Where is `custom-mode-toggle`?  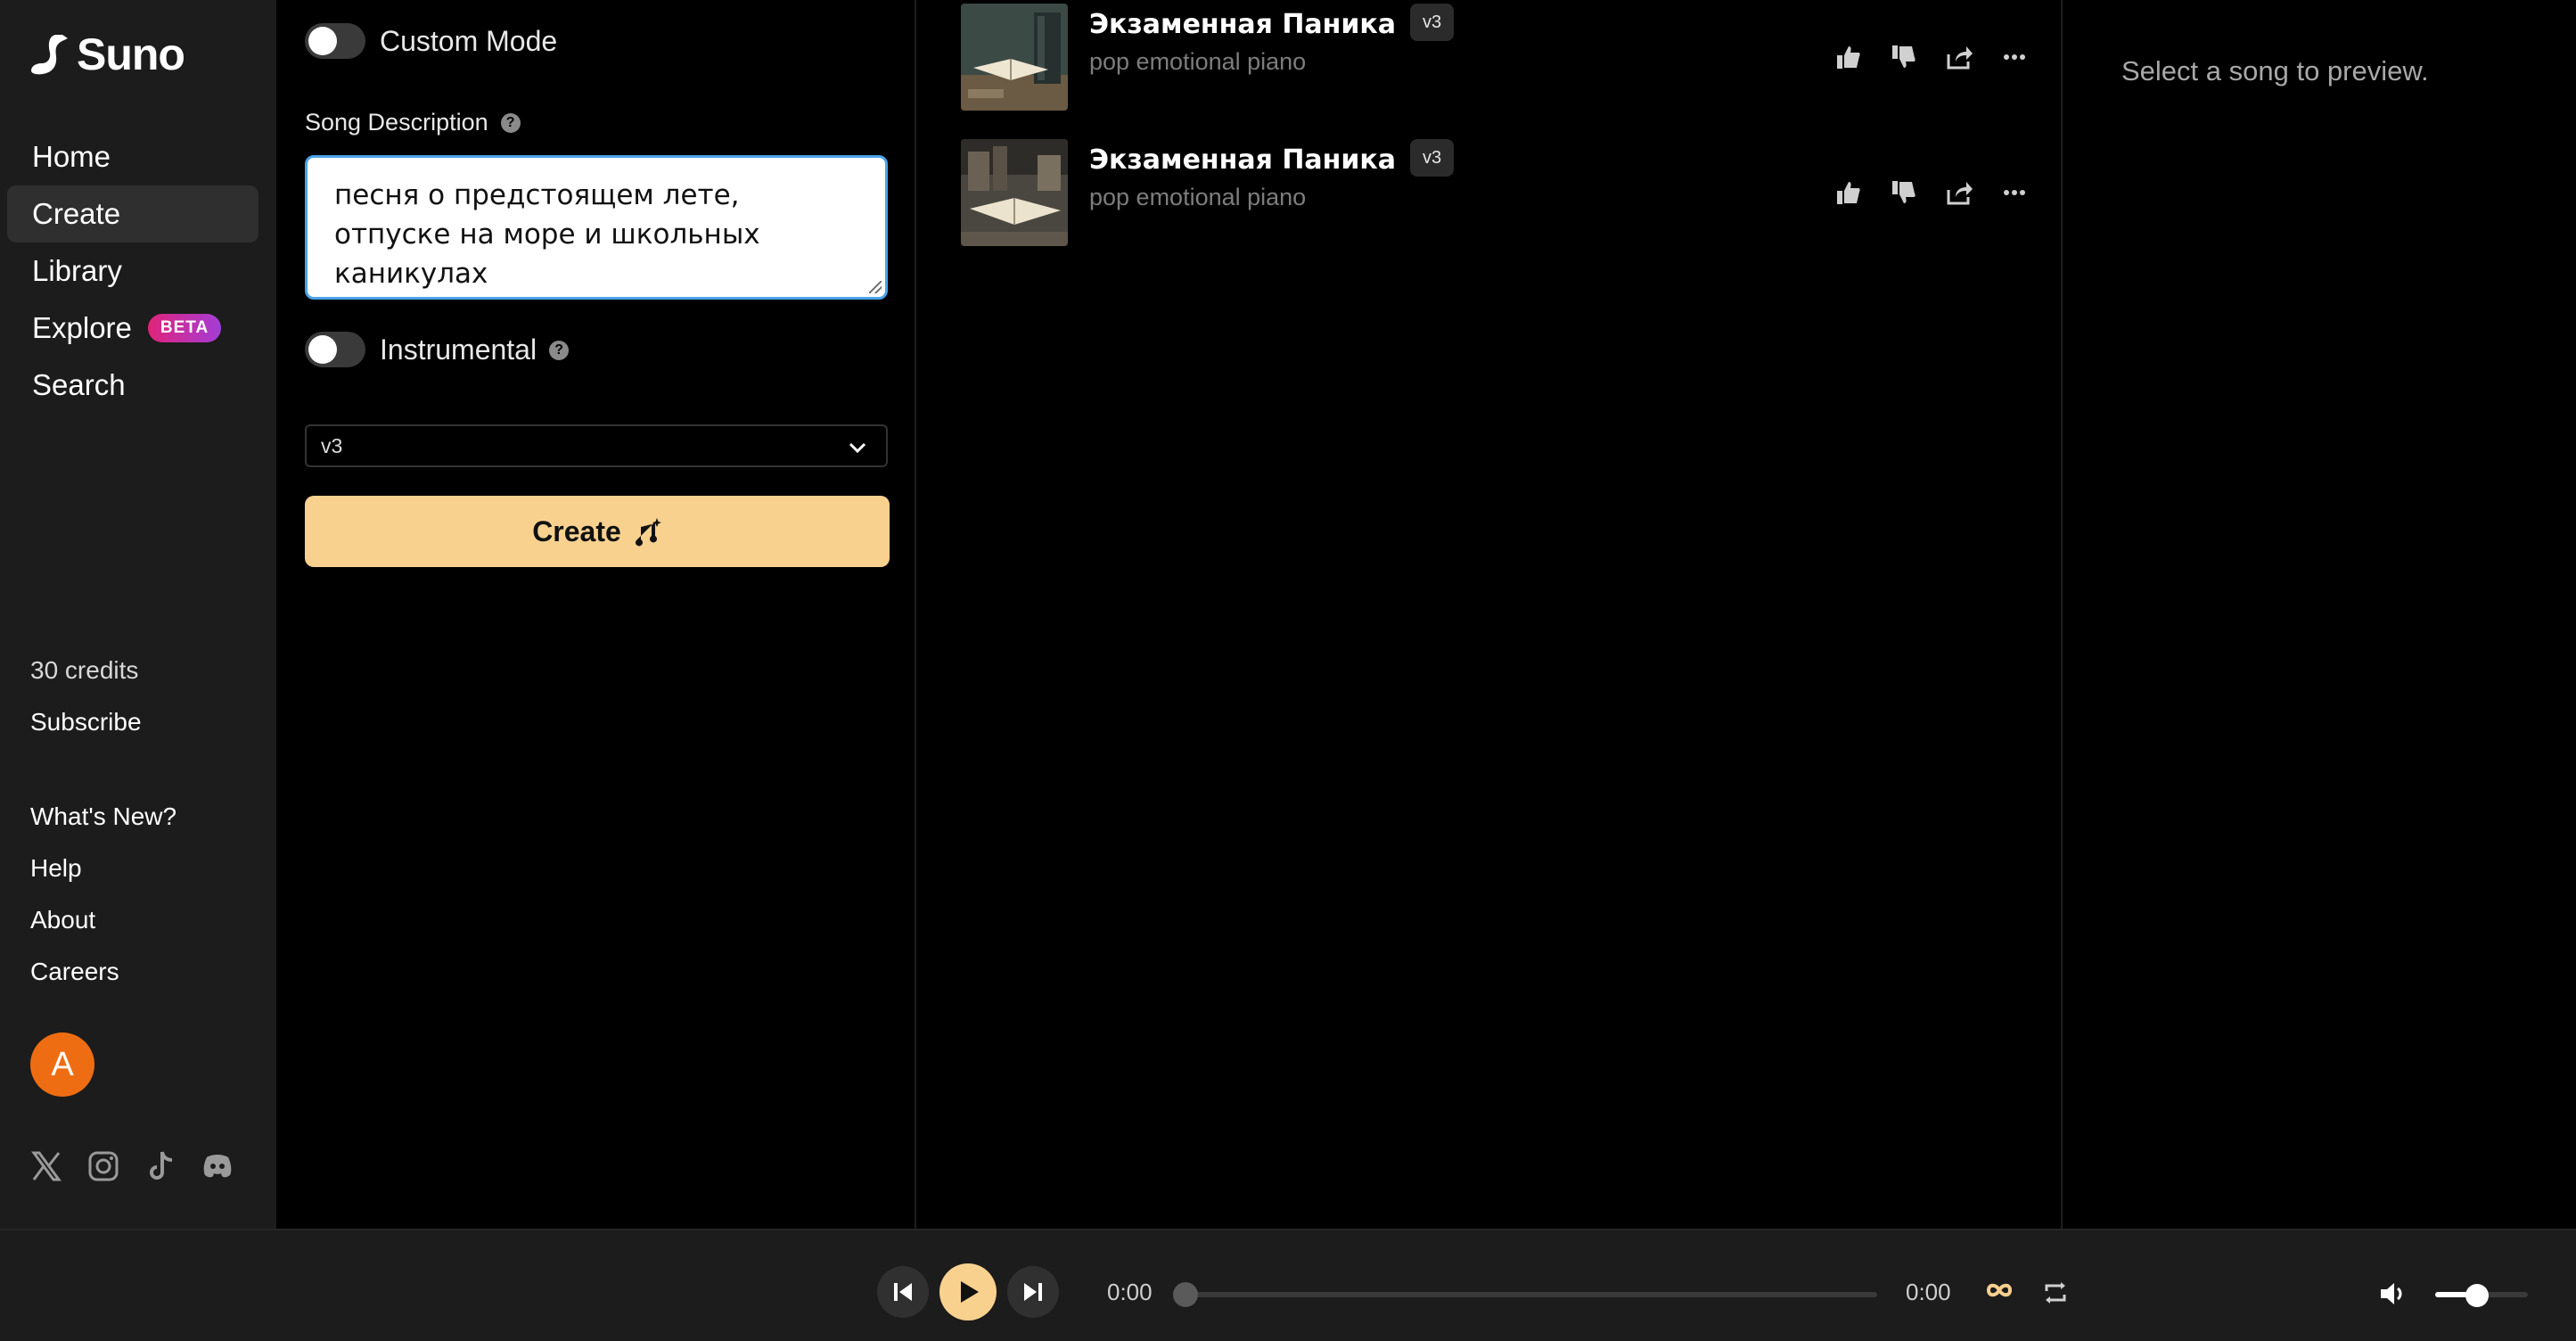
custom-mode-toggle is located at coordinates (335, 41).